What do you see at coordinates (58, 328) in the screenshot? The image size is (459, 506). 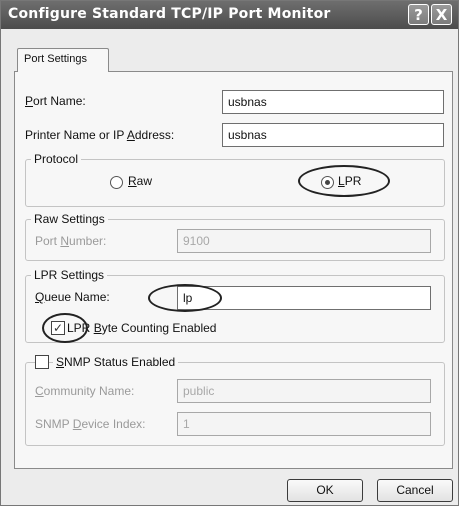 I see `byte-counting-checkbox: ✓` at bounding box center [58, 328].